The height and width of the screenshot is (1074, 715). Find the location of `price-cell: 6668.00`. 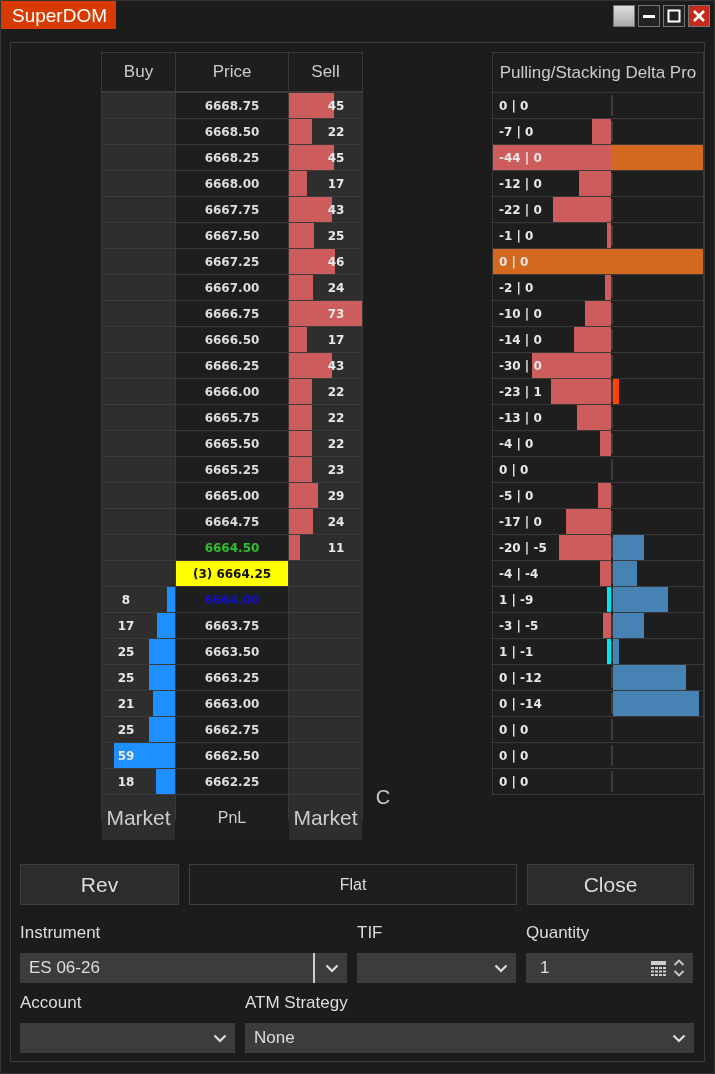

price-cell: 6668.00 is located at coordinates (232, 183).